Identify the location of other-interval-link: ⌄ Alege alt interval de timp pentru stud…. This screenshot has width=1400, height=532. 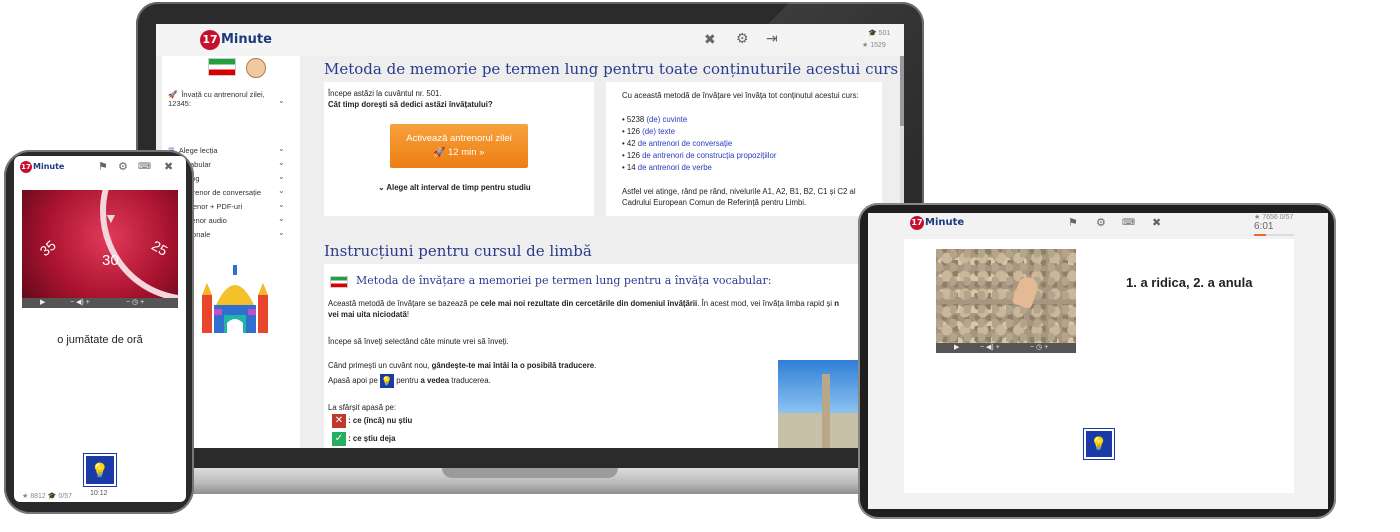
(454, 187).